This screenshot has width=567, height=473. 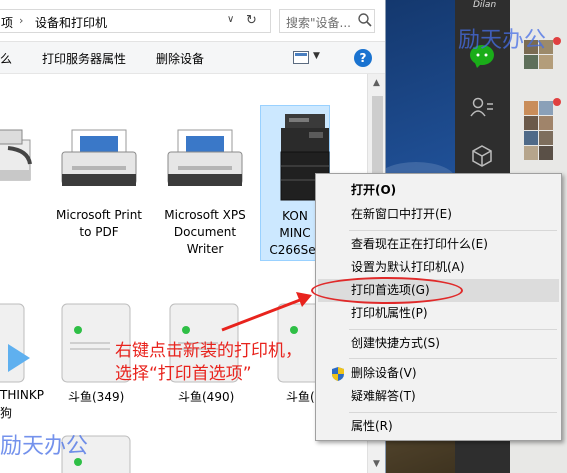 What do you see at coordinates (482, 156) in the screenshot?
I see `favorites-cube-icon` at bounding box center [482, 156].